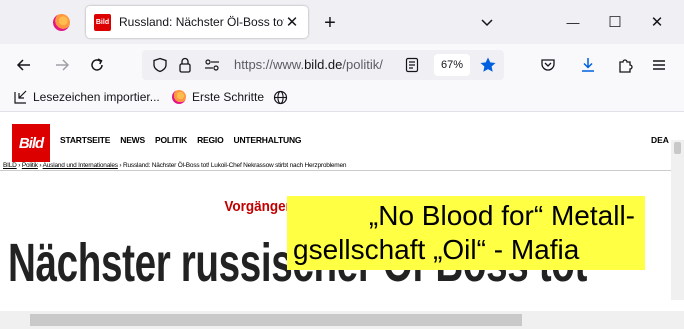  I want to click on forward-button, so click(62, 65).